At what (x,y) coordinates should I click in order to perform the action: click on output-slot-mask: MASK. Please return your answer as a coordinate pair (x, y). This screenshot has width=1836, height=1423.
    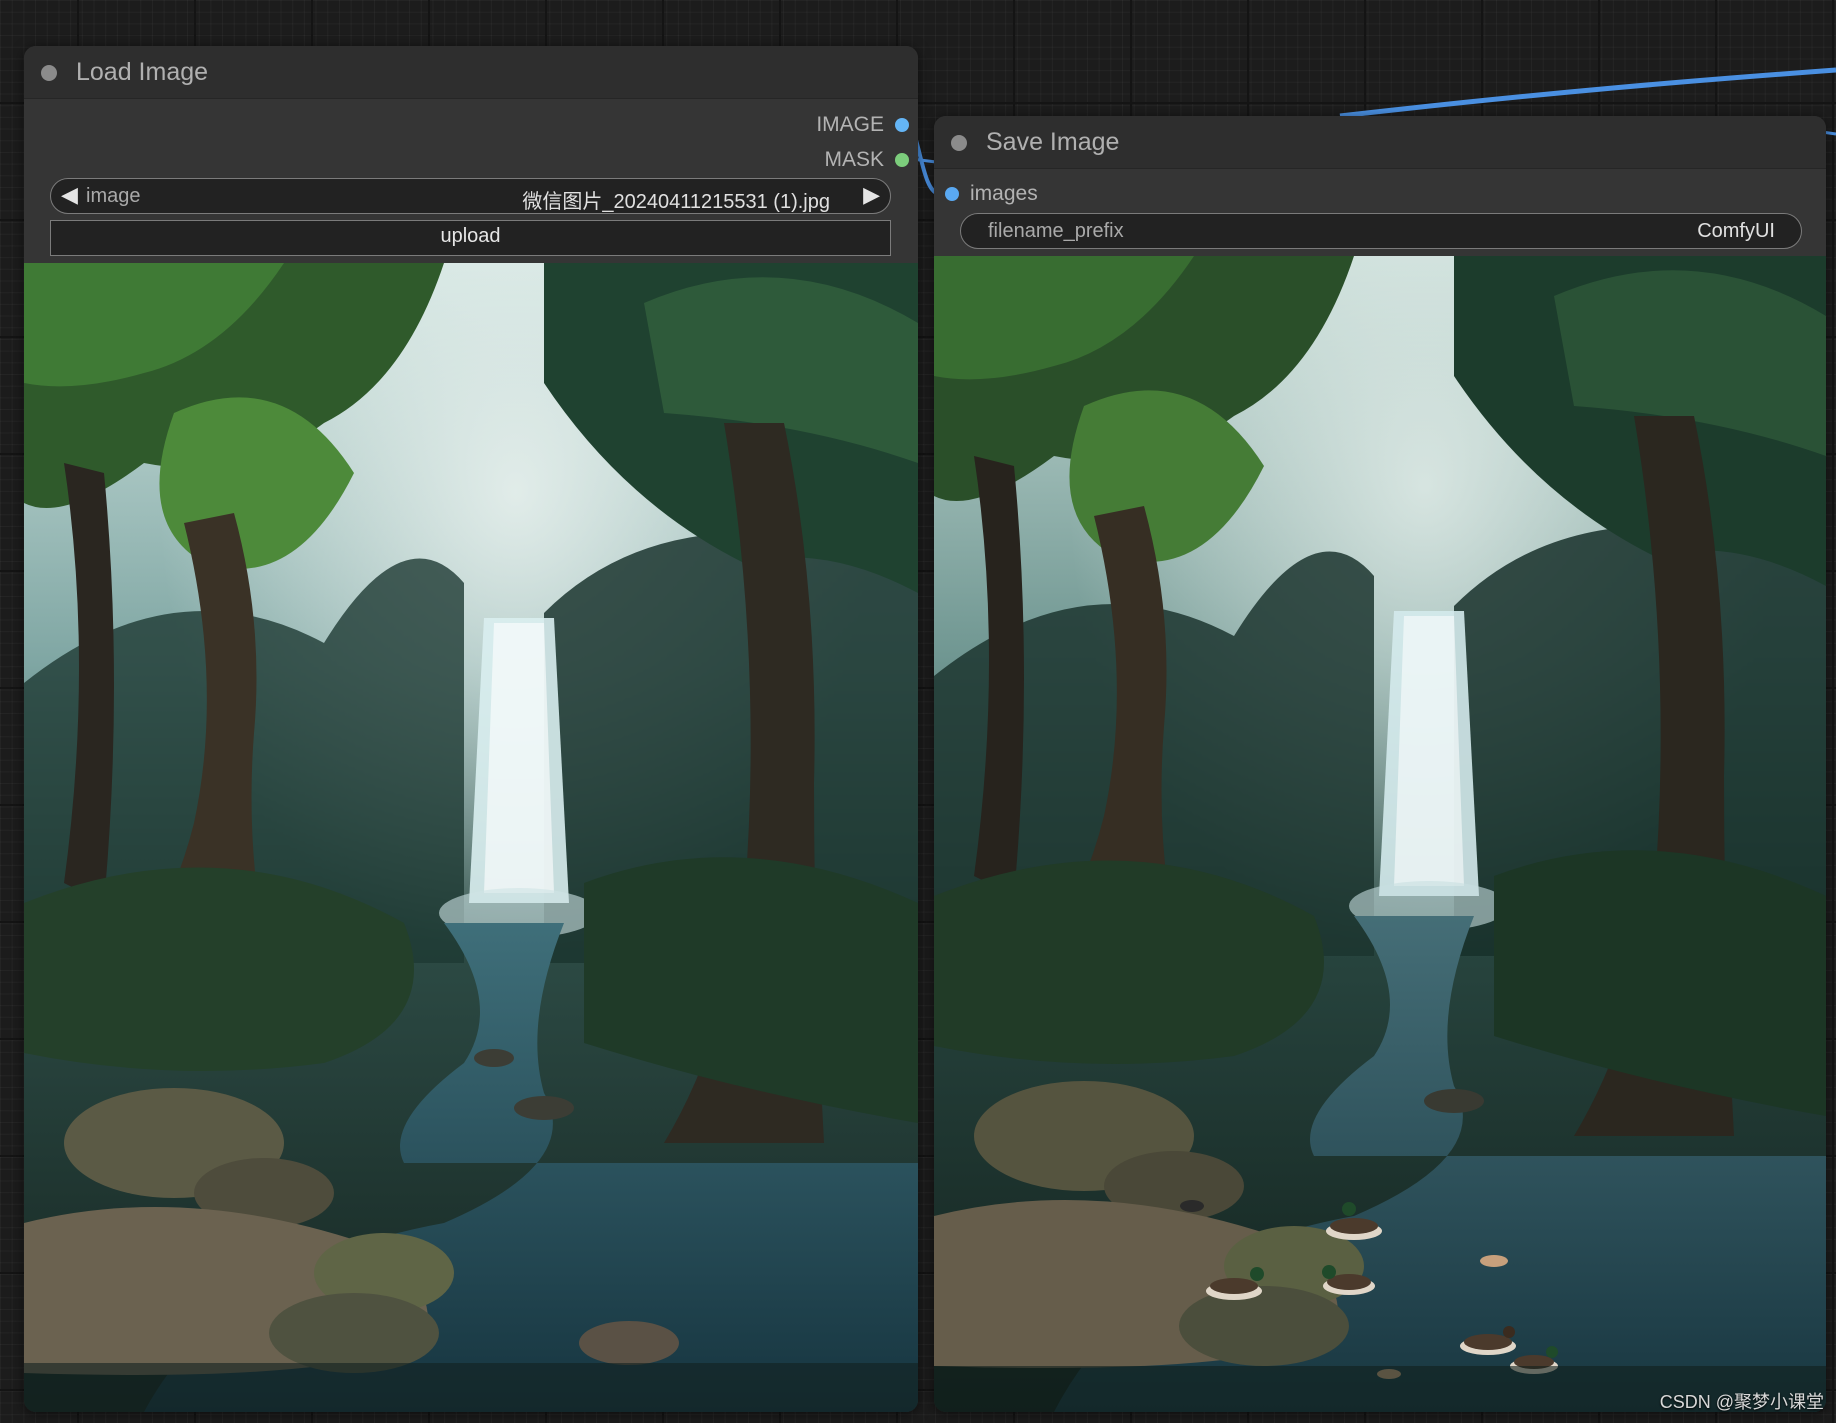
    Looking at the image, I should click on (818, 160).